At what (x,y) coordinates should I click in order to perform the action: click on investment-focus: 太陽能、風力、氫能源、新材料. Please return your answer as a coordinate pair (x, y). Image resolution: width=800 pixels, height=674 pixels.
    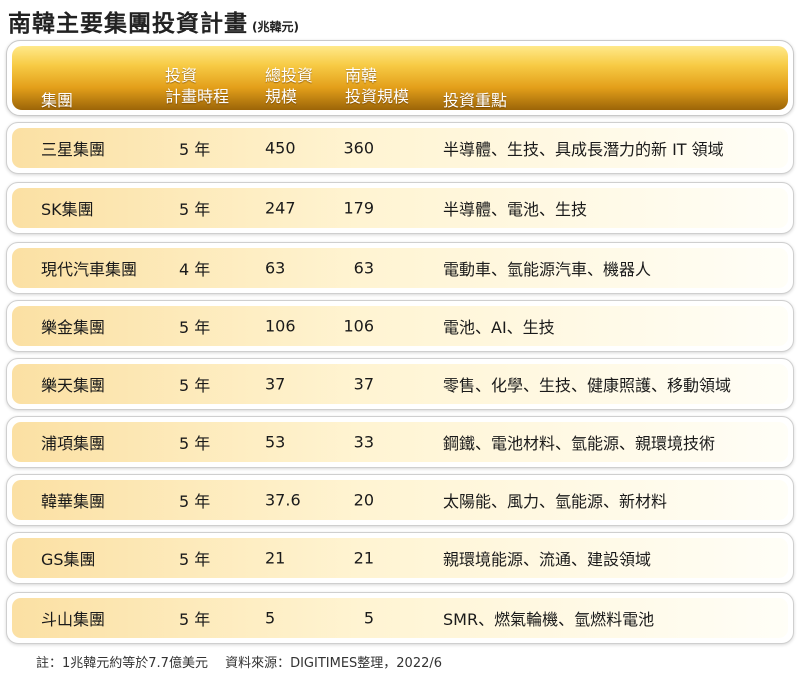
    Looking at the image, I should click on (555, 501).